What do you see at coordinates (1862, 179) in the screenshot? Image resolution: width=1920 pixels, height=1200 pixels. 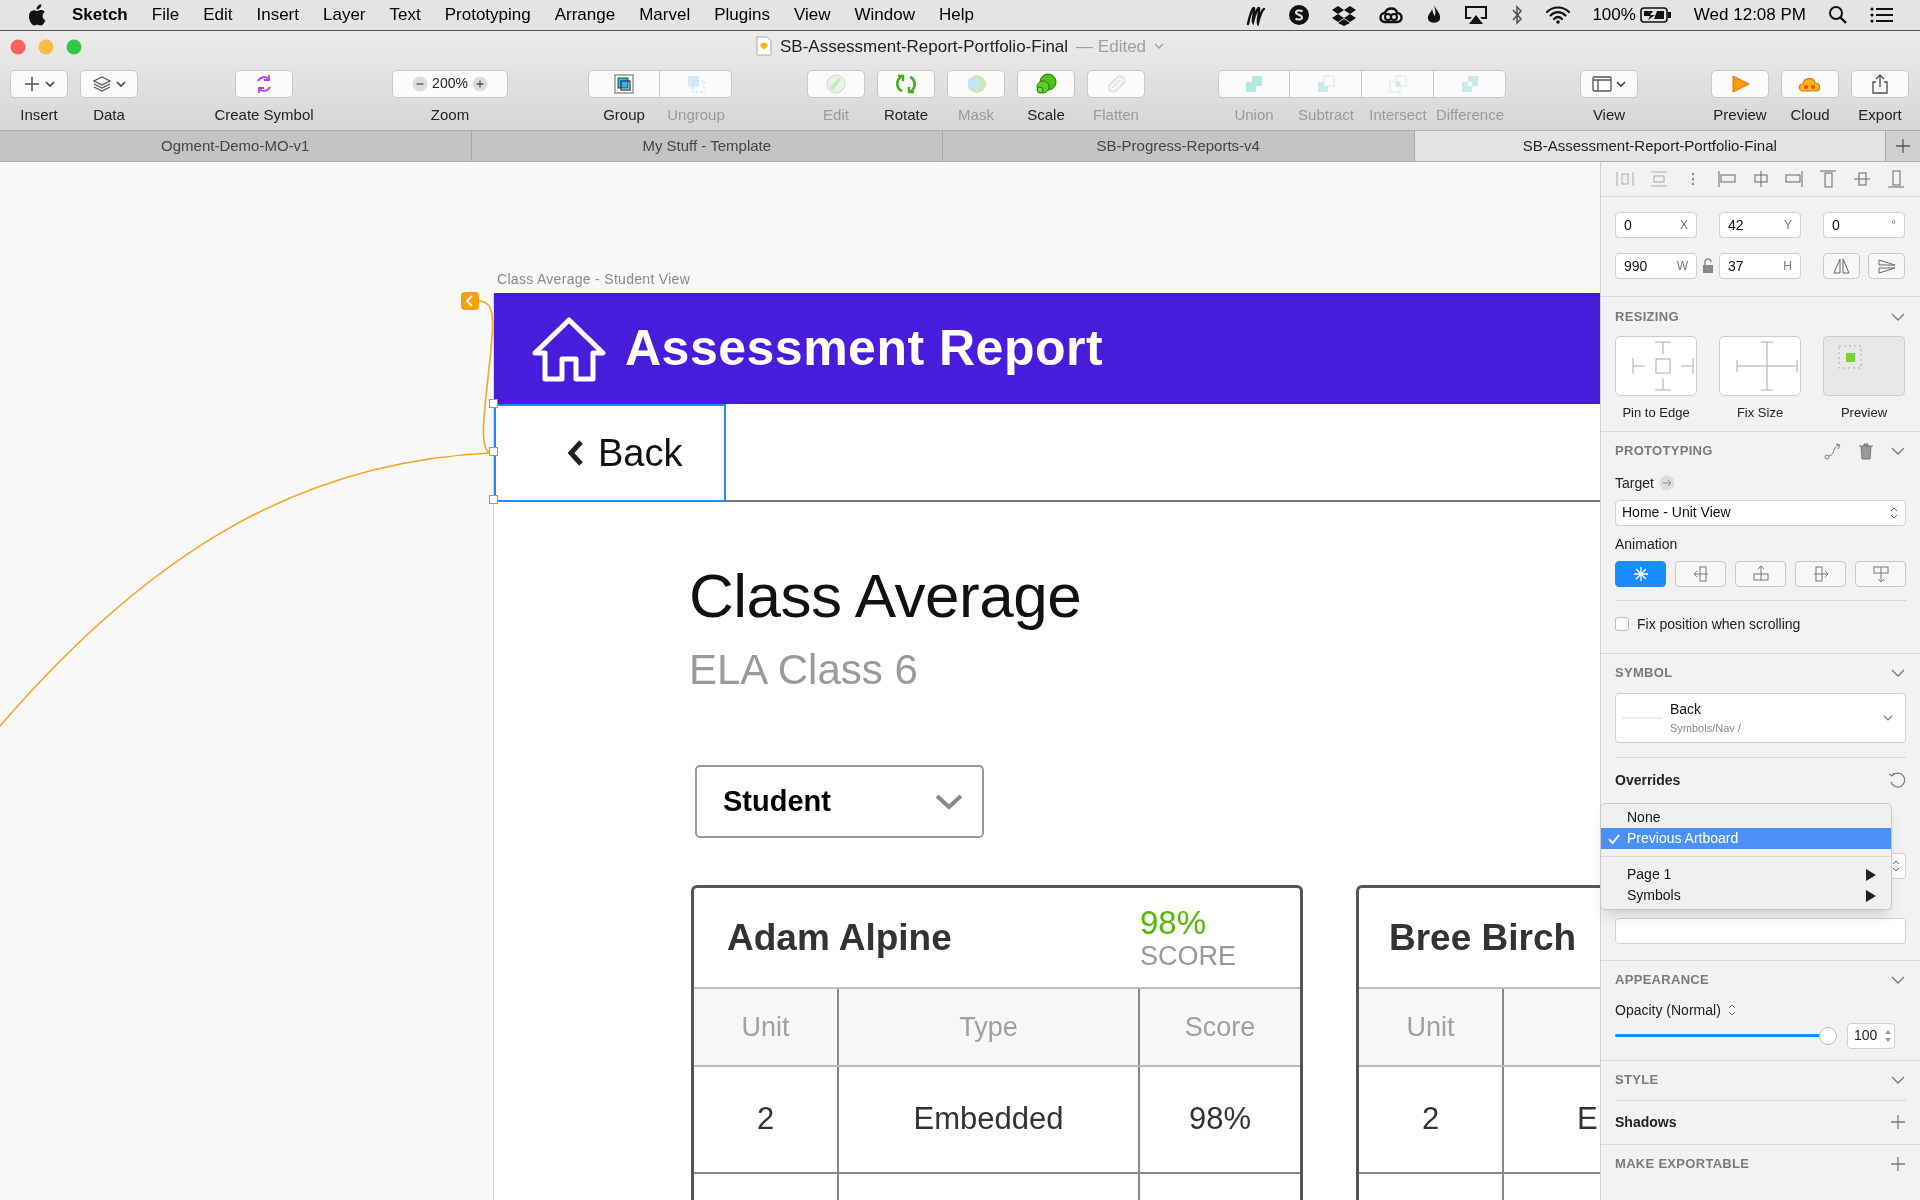 I see `align-middle-icon` at bounding box center [1862, 179].